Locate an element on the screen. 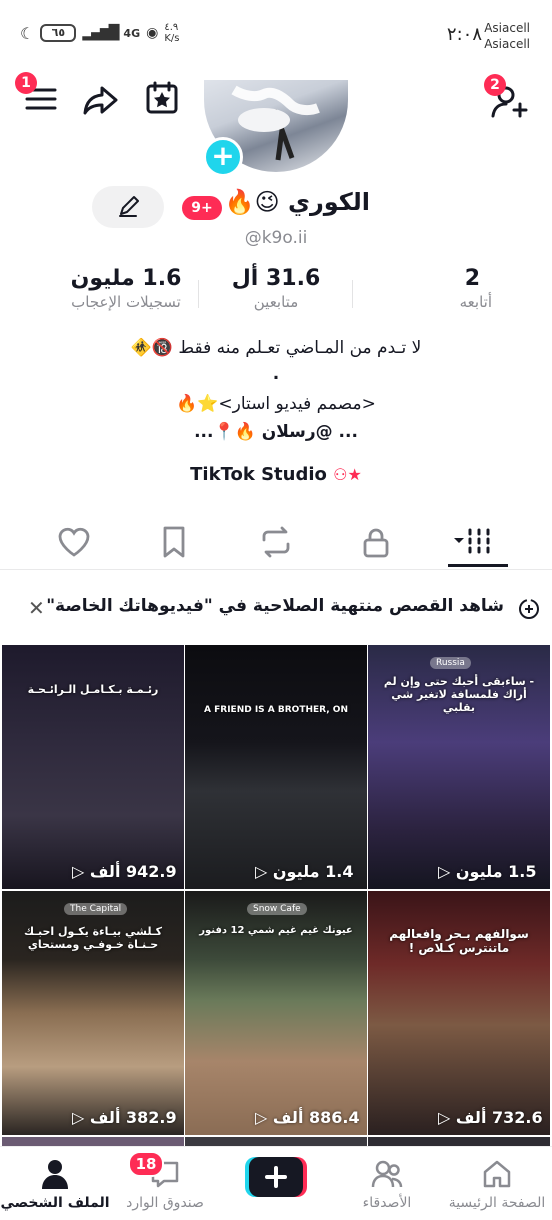 This screenshot has height=1220, width=552. following-stat: 2 أتابعه is located at coordinates (437, 288).